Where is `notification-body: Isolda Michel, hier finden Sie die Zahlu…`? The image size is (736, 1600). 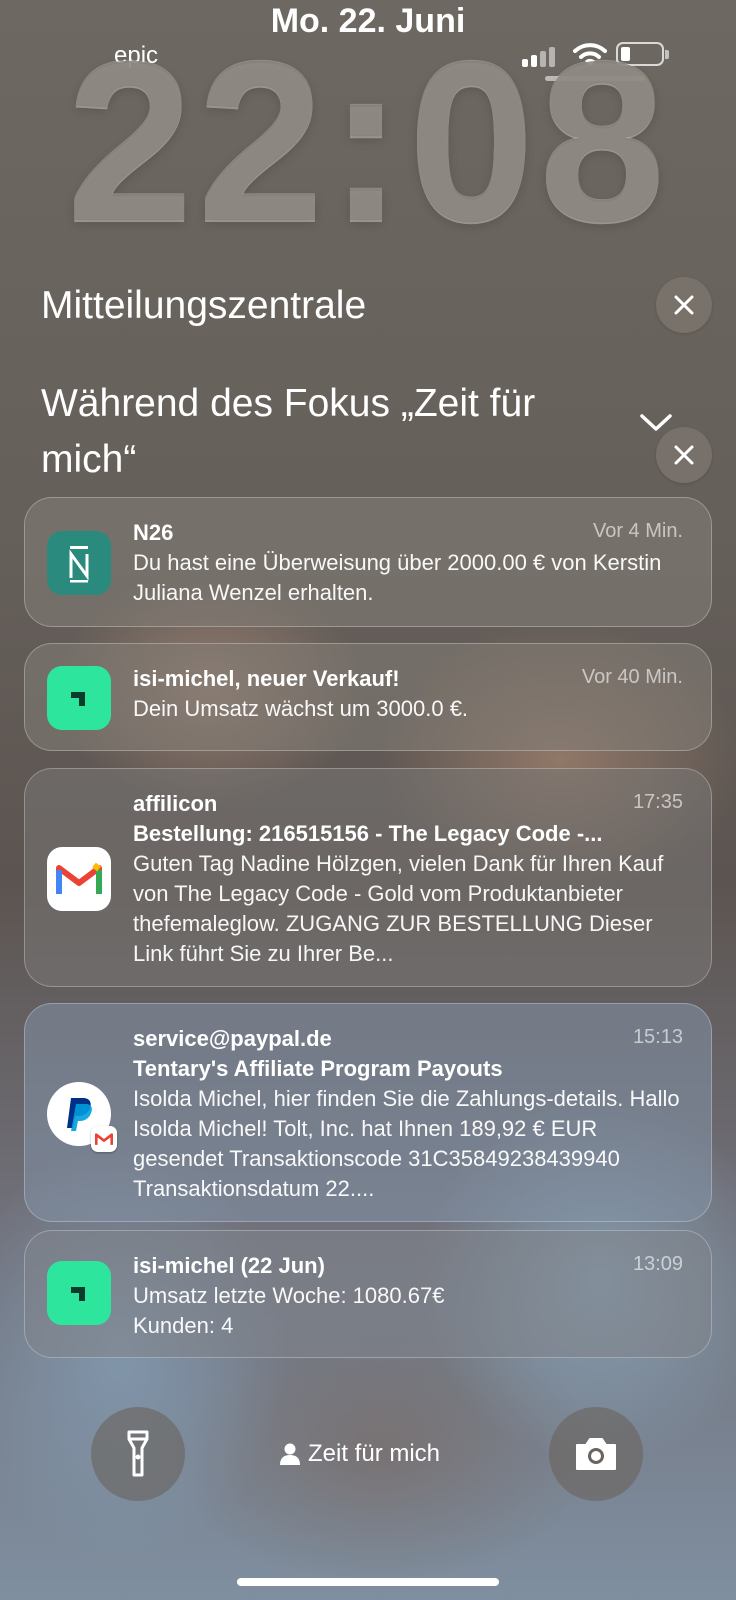
notification-body: Isolda Michel, hier finden Sie die Zahlu… is located at coordinates (406, 1143).